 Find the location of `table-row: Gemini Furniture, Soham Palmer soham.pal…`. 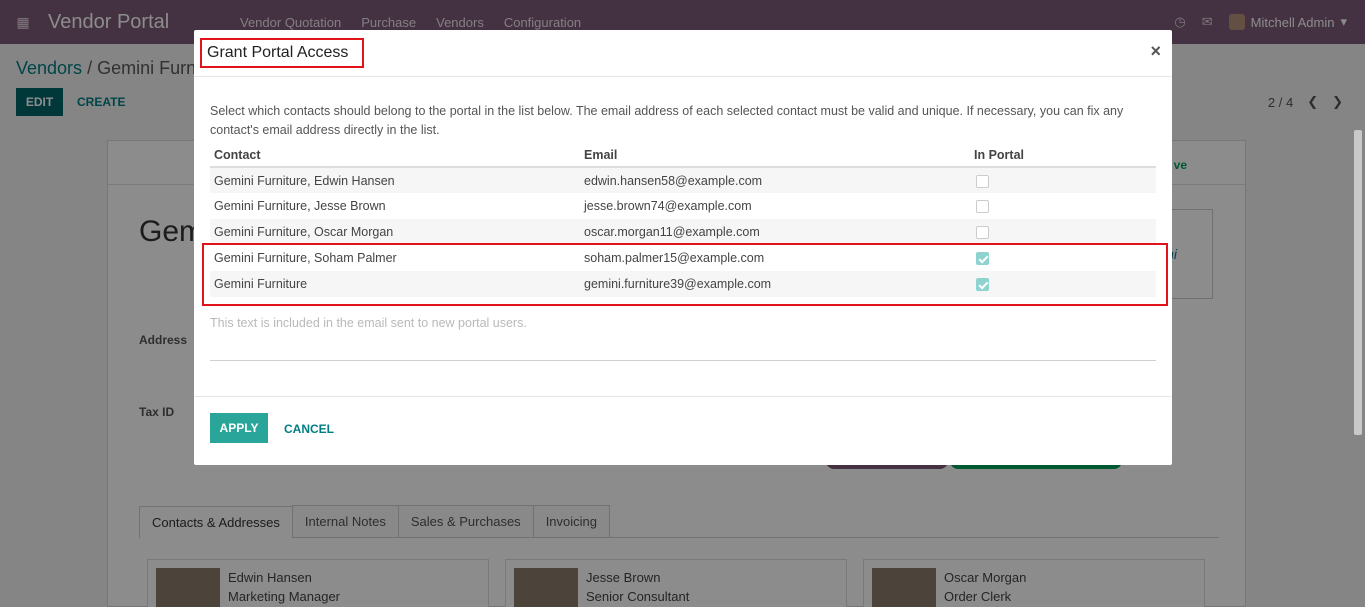

table-row: Gemini Furniture, Soham Palmer soham.pal… is located at coordinates (683, 258).